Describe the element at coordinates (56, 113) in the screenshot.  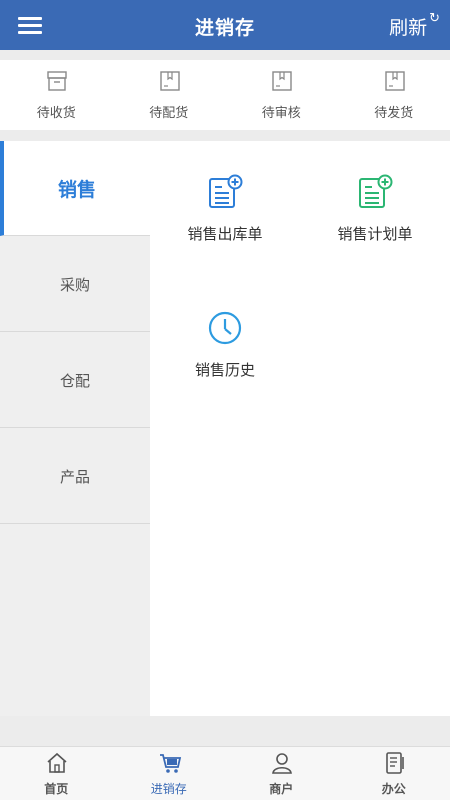
I see `status-label: 待收货` at that location.